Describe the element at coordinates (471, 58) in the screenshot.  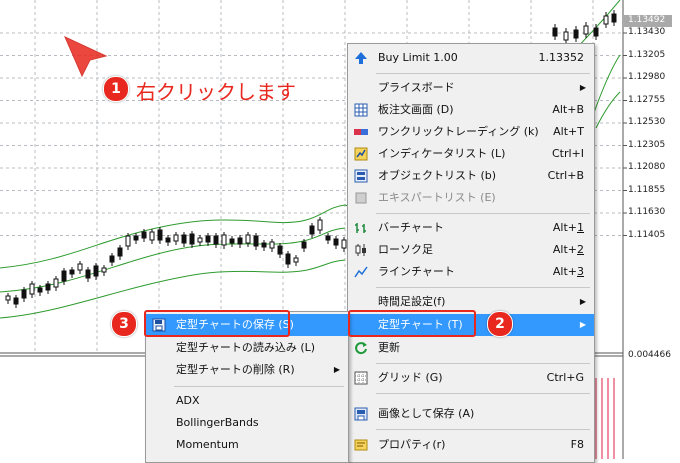
I see `menu-item-buy-limit: Buy Limit 1.00 1.13352` at that location.